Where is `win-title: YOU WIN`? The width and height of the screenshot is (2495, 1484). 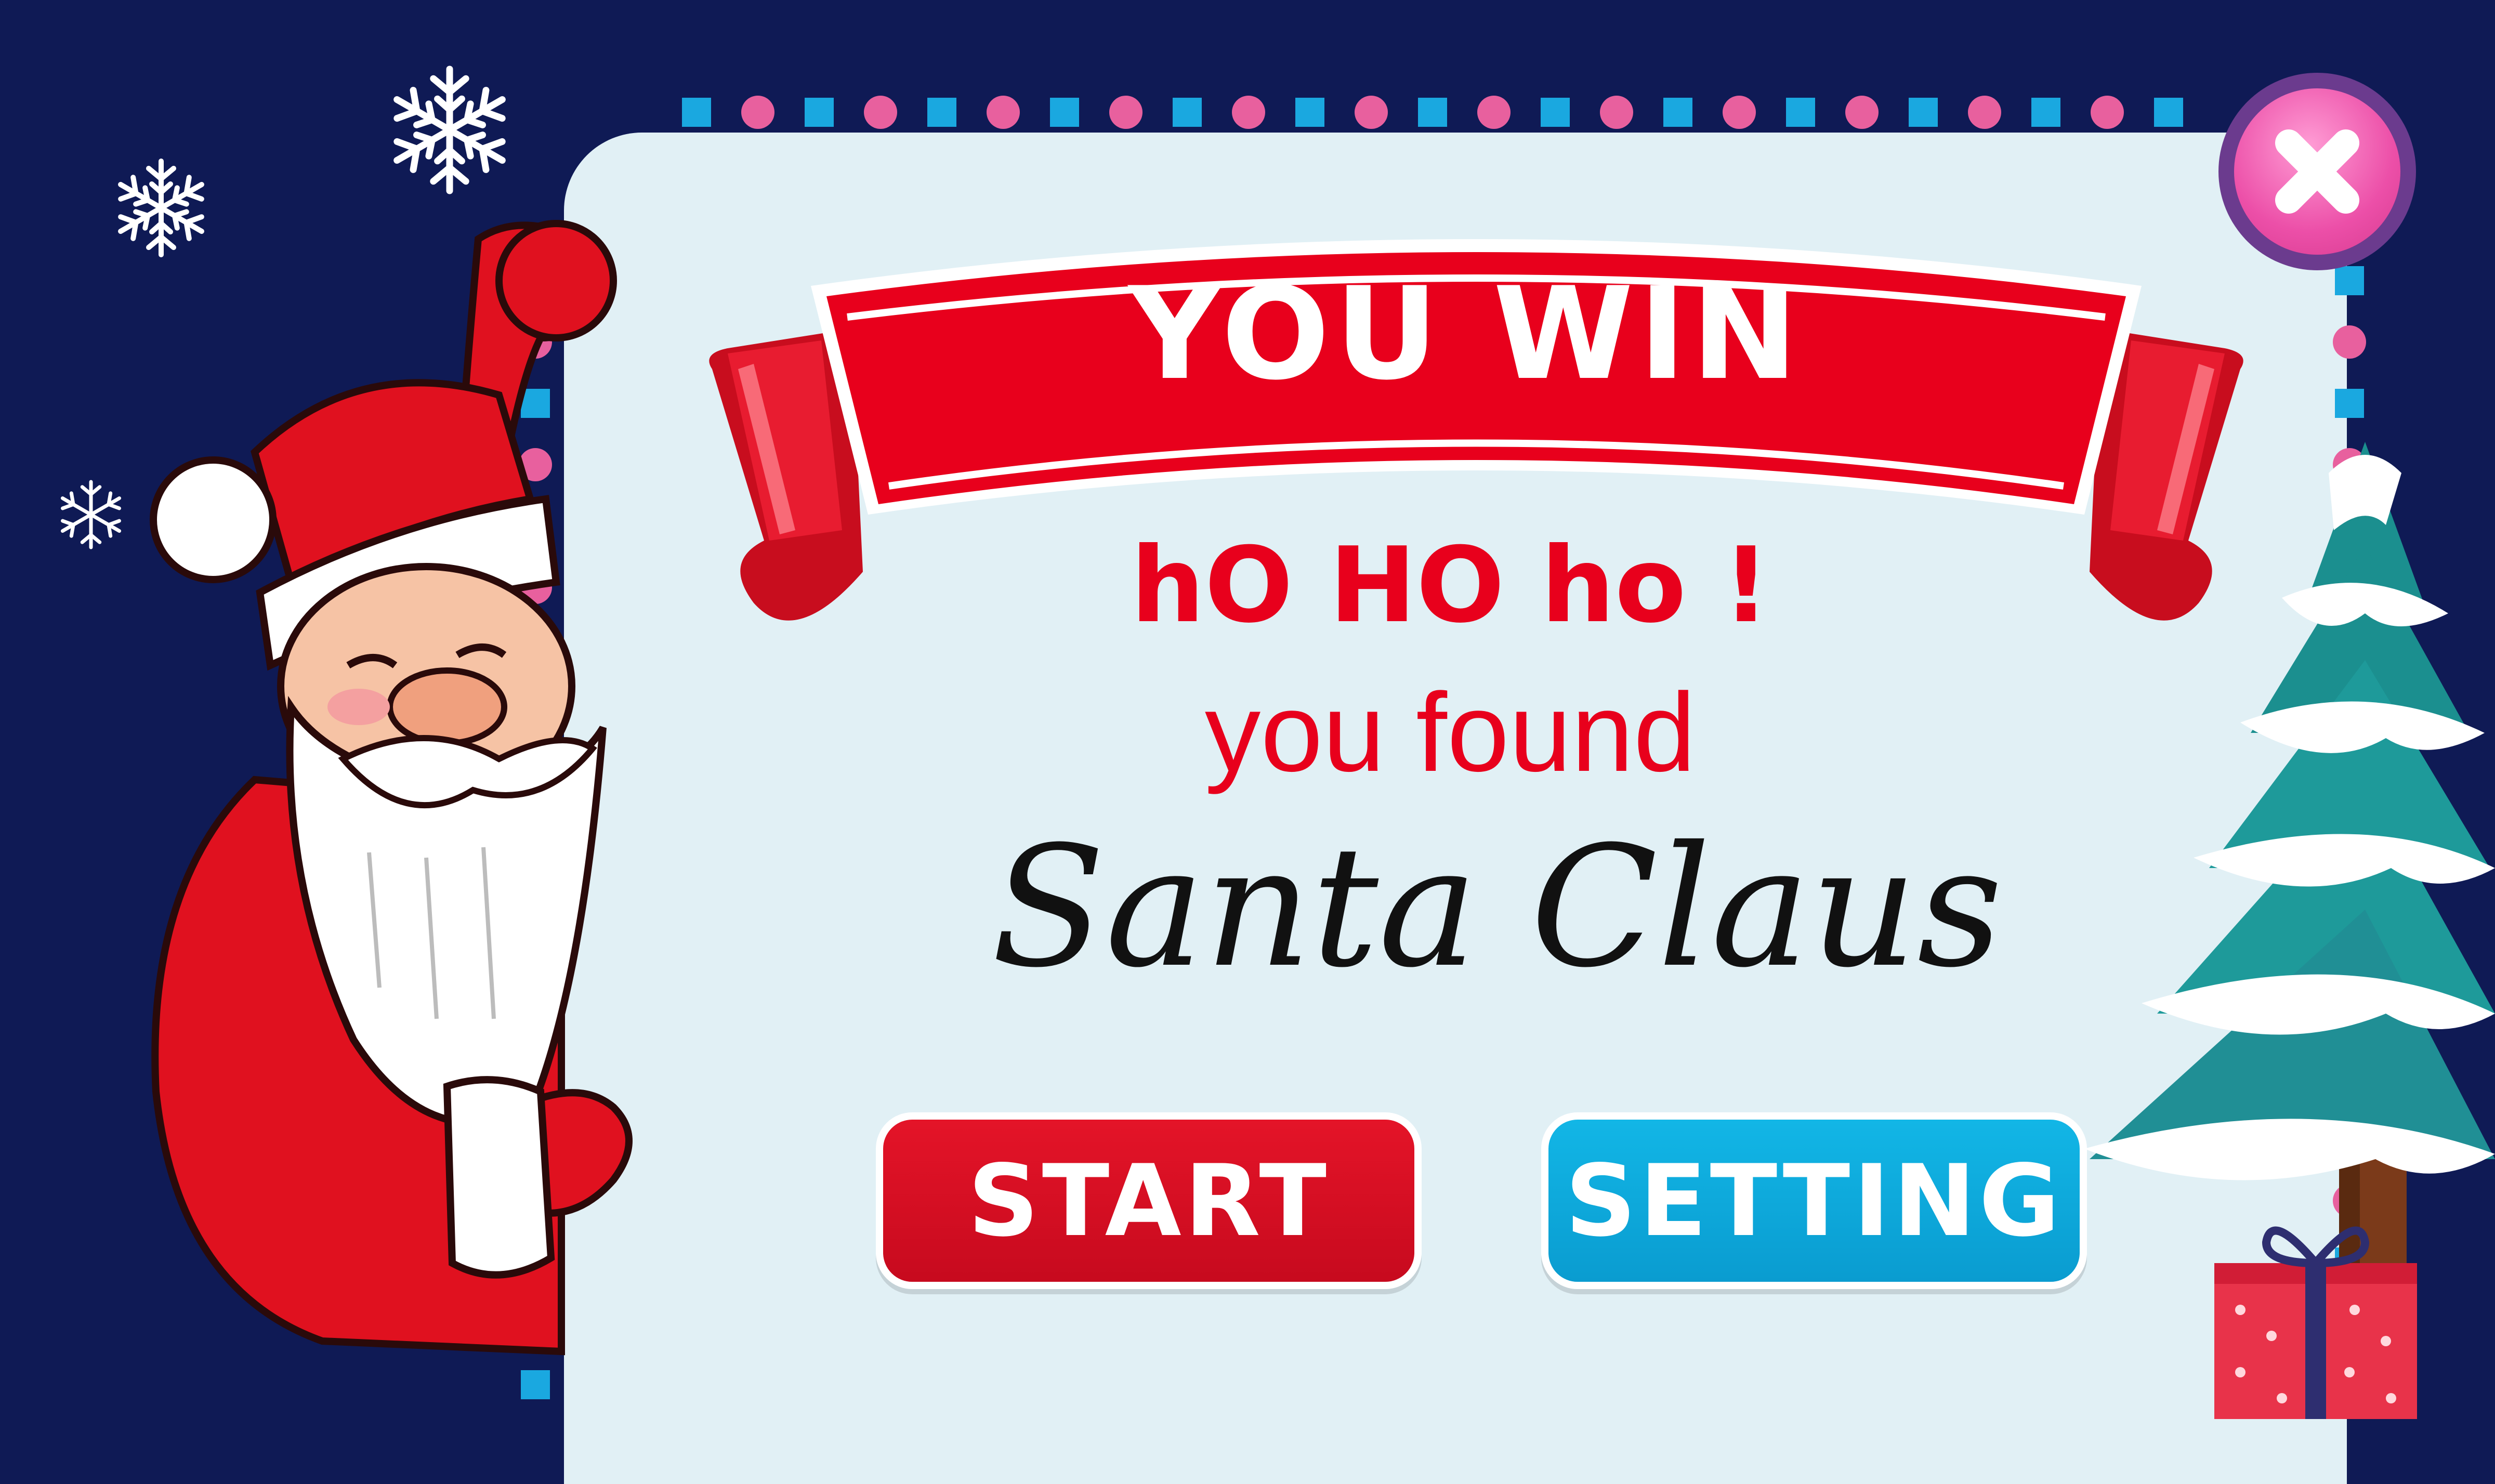
win-title: YOU WIN is located at coordinates (1465, 334).